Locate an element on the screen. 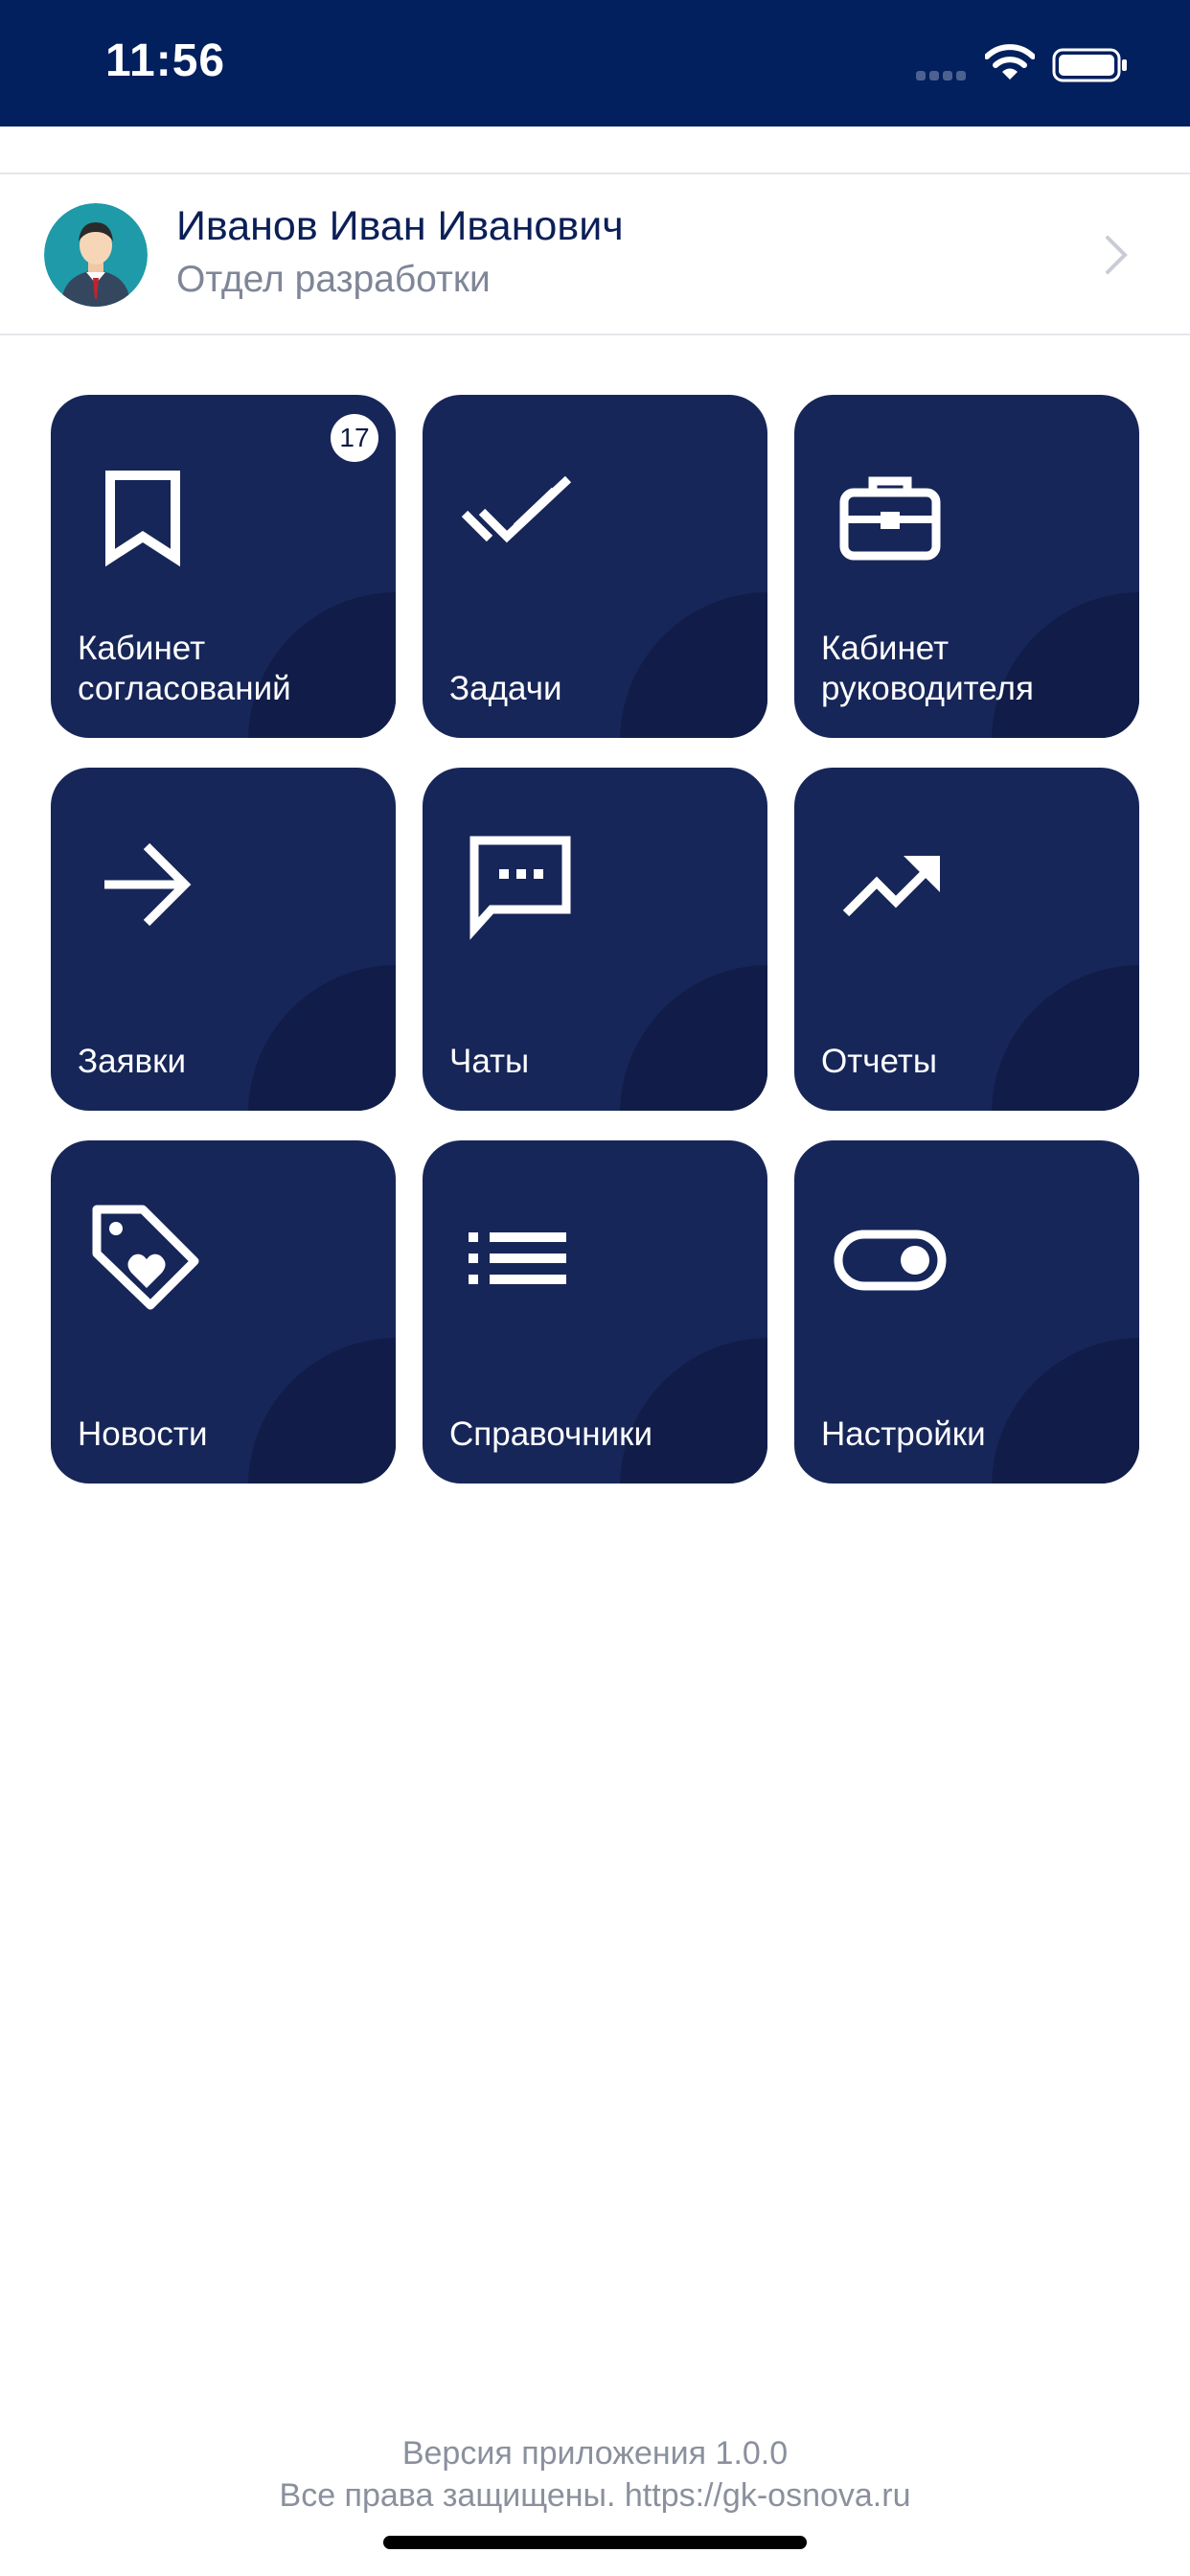  trending-up-icon is located at coordinates (891, 886).